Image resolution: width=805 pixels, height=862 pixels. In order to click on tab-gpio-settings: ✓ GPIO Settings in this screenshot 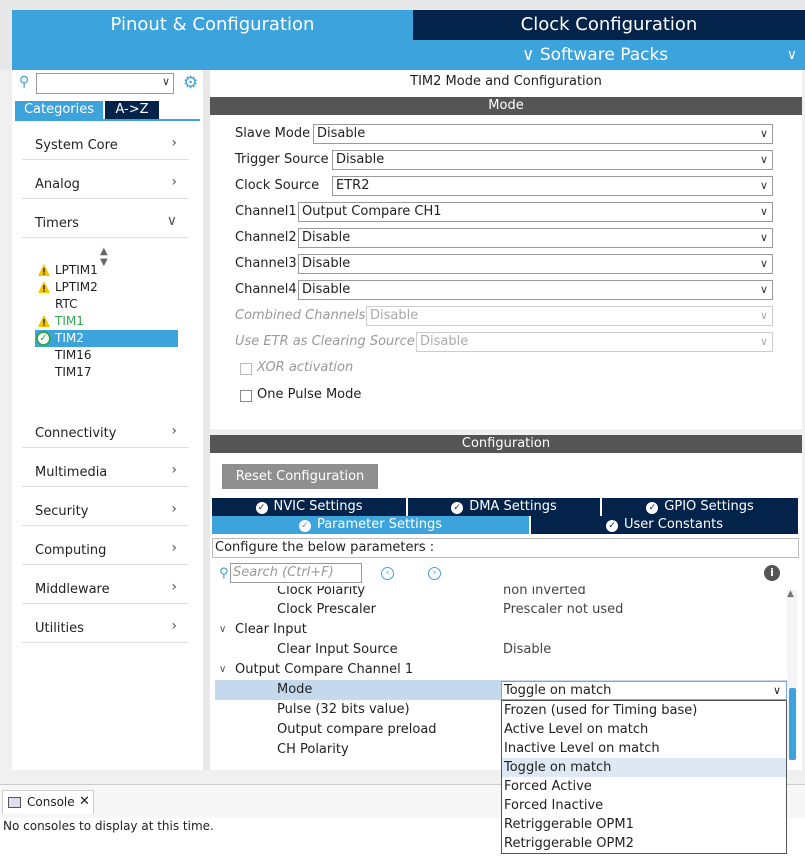, I will do `click(700, 507)`.